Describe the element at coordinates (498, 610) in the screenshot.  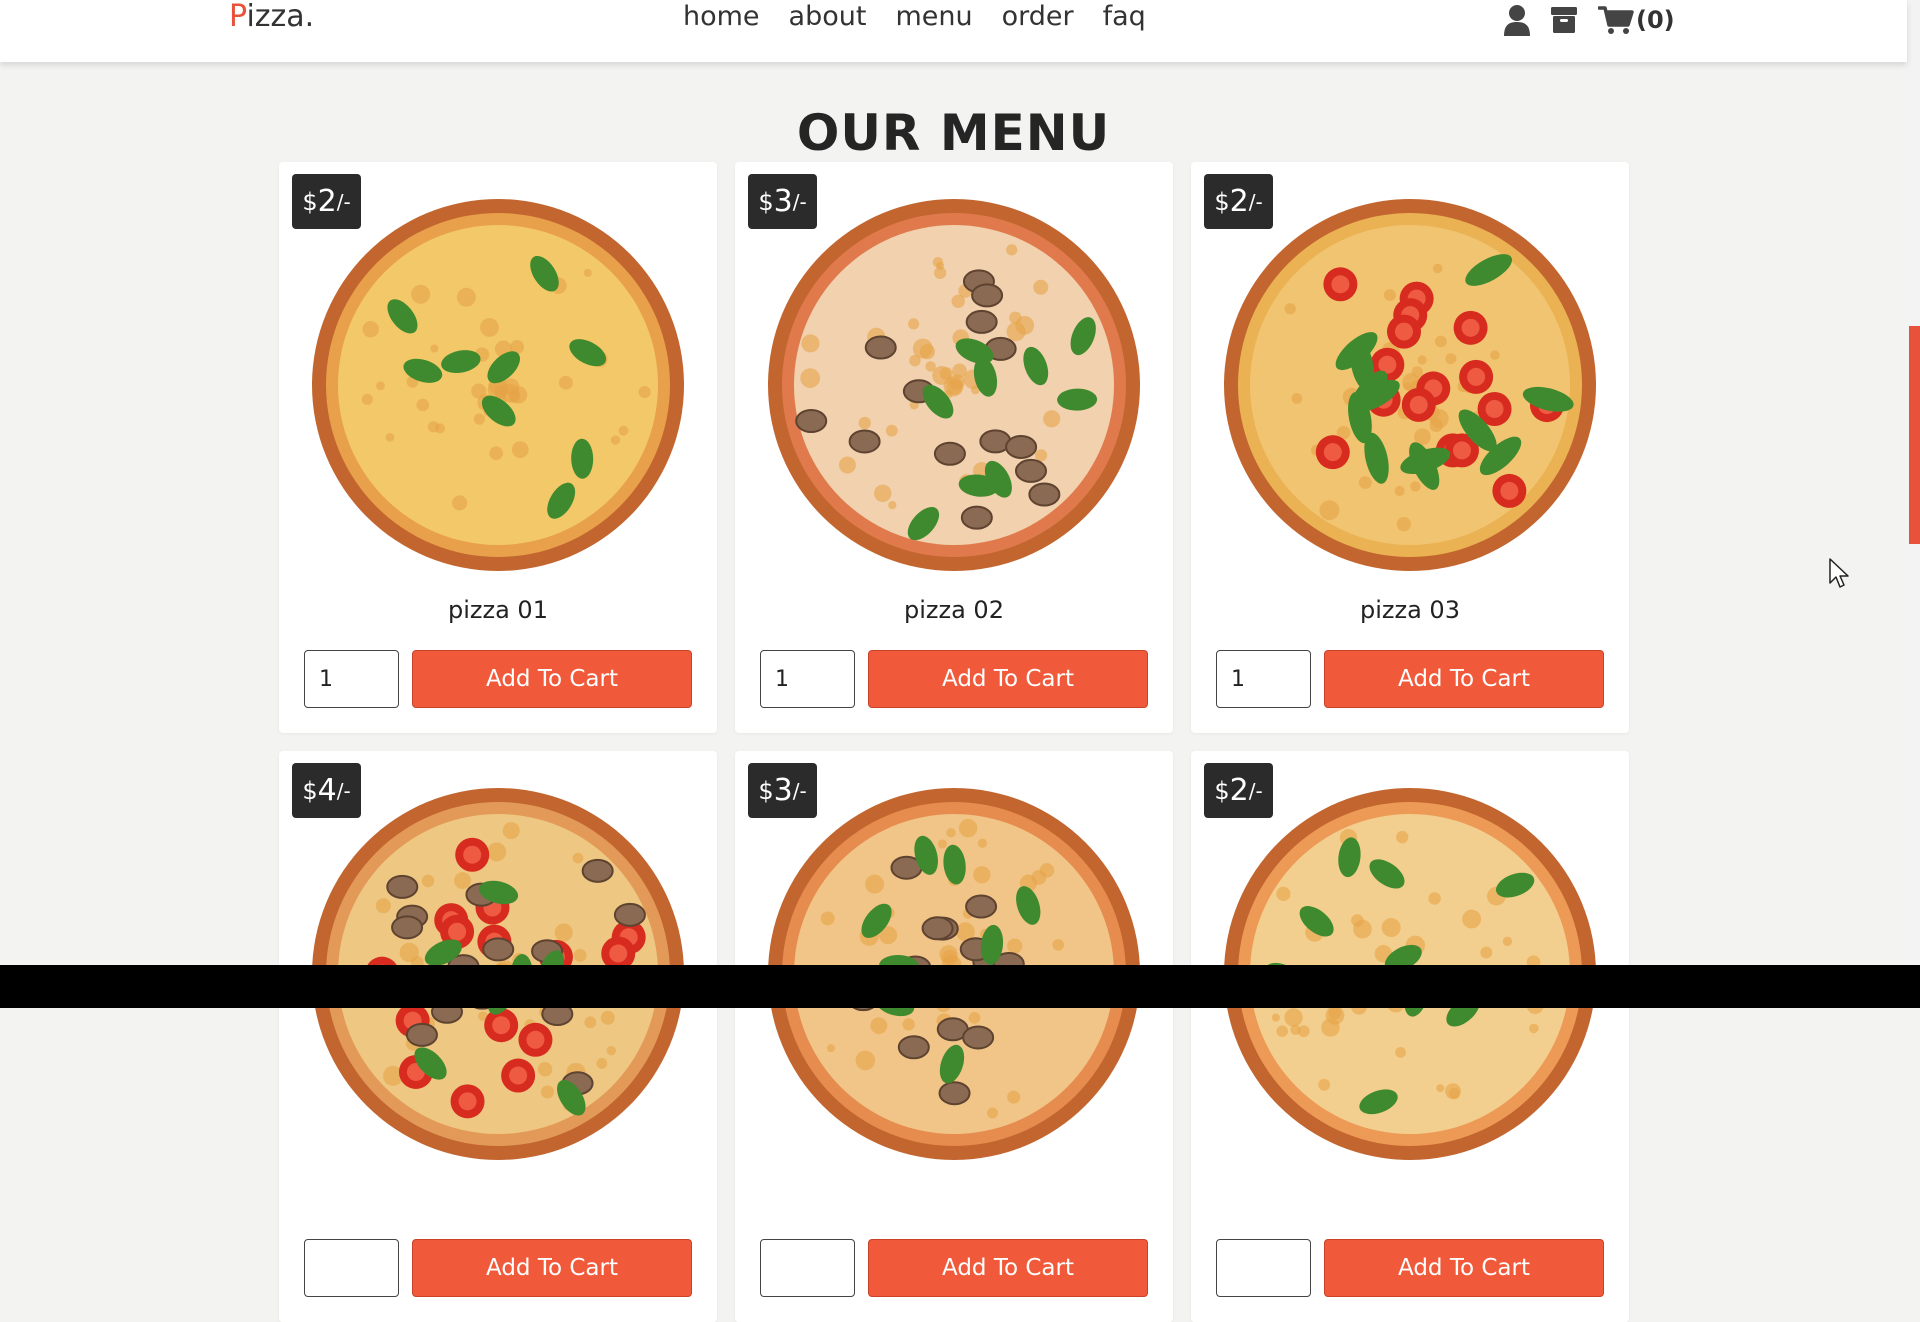
I see `pizza-name: pizza 01` at that location.